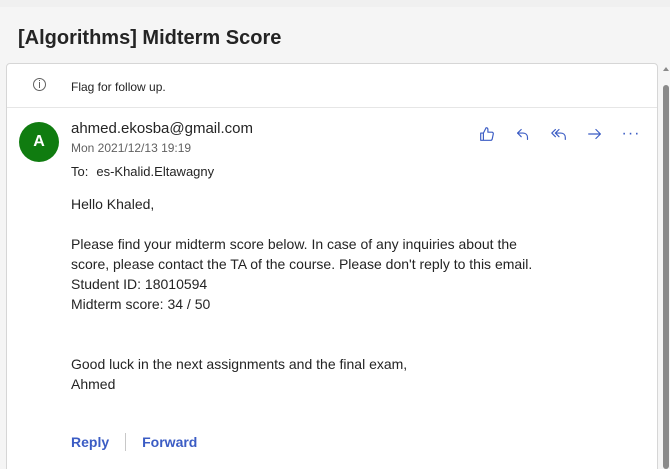  I want to click on like-button, so click(487, 134).